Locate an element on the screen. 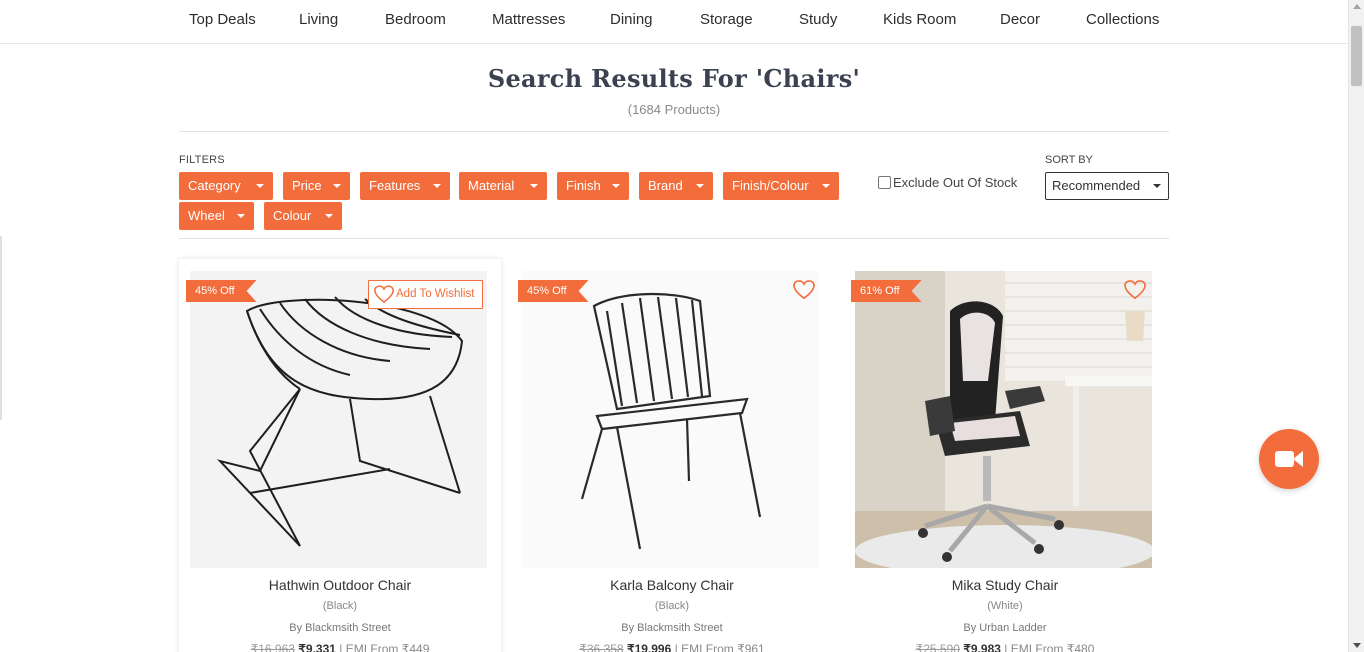 This screenshot has height=652, width=1364. filter-colour: Colour is located at coordinates (303, 216).